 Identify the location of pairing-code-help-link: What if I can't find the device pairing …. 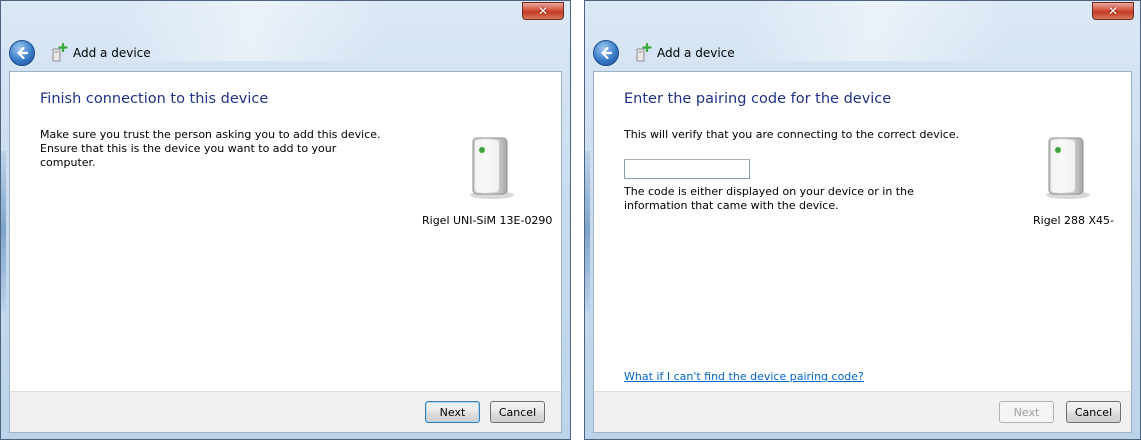
(744, 376).